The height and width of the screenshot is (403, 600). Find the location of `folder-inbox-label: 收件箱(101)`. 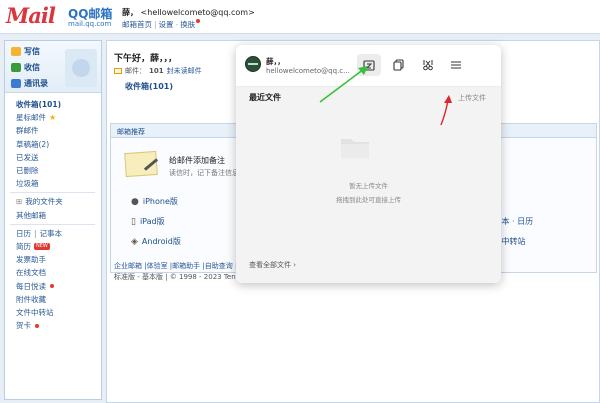

folder-inbox-label: 收件箱(101) is located at coordinates (39, 104).